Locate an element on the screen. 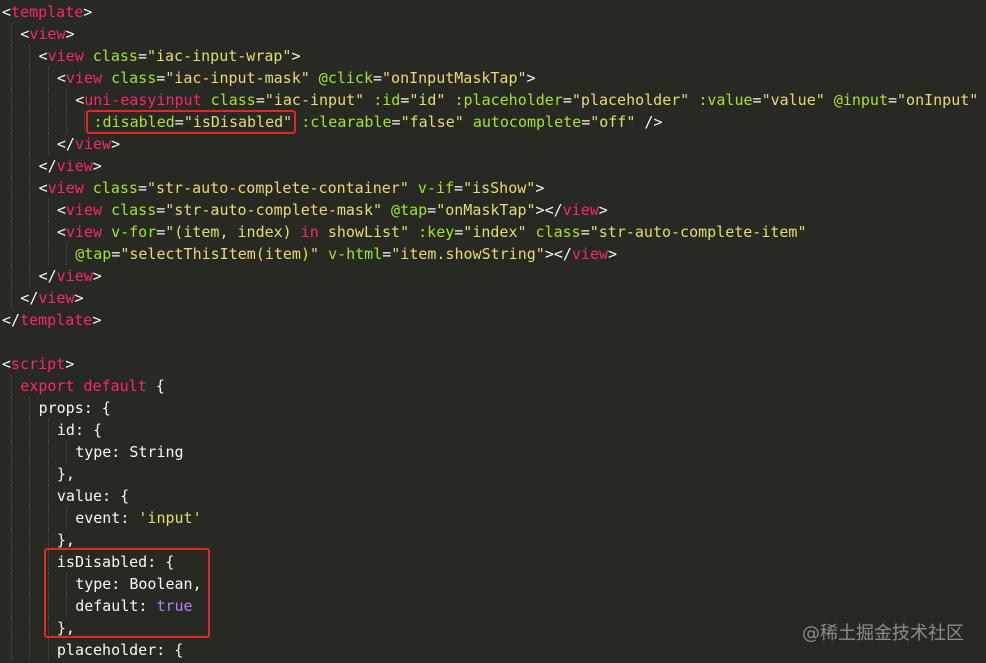  disabled-attribute-highlight is located at coordinates (191, 122).